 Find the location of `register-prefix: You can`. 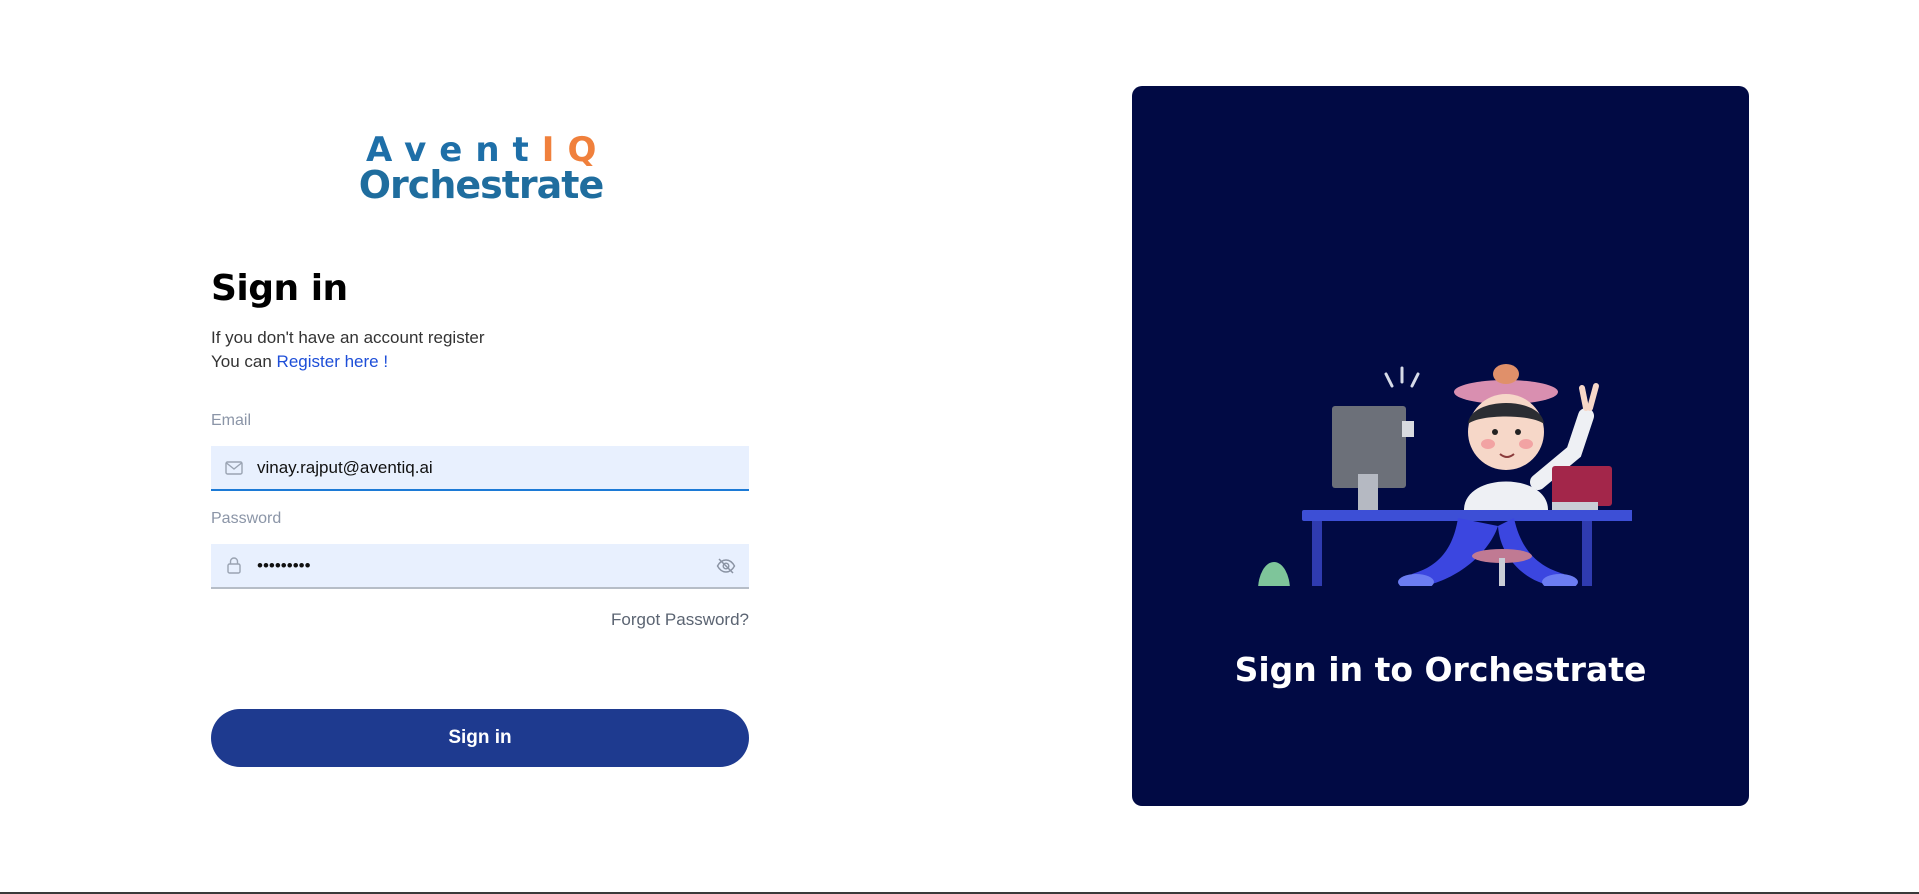

register-prefix: You can is located at coordinates (244, 361).